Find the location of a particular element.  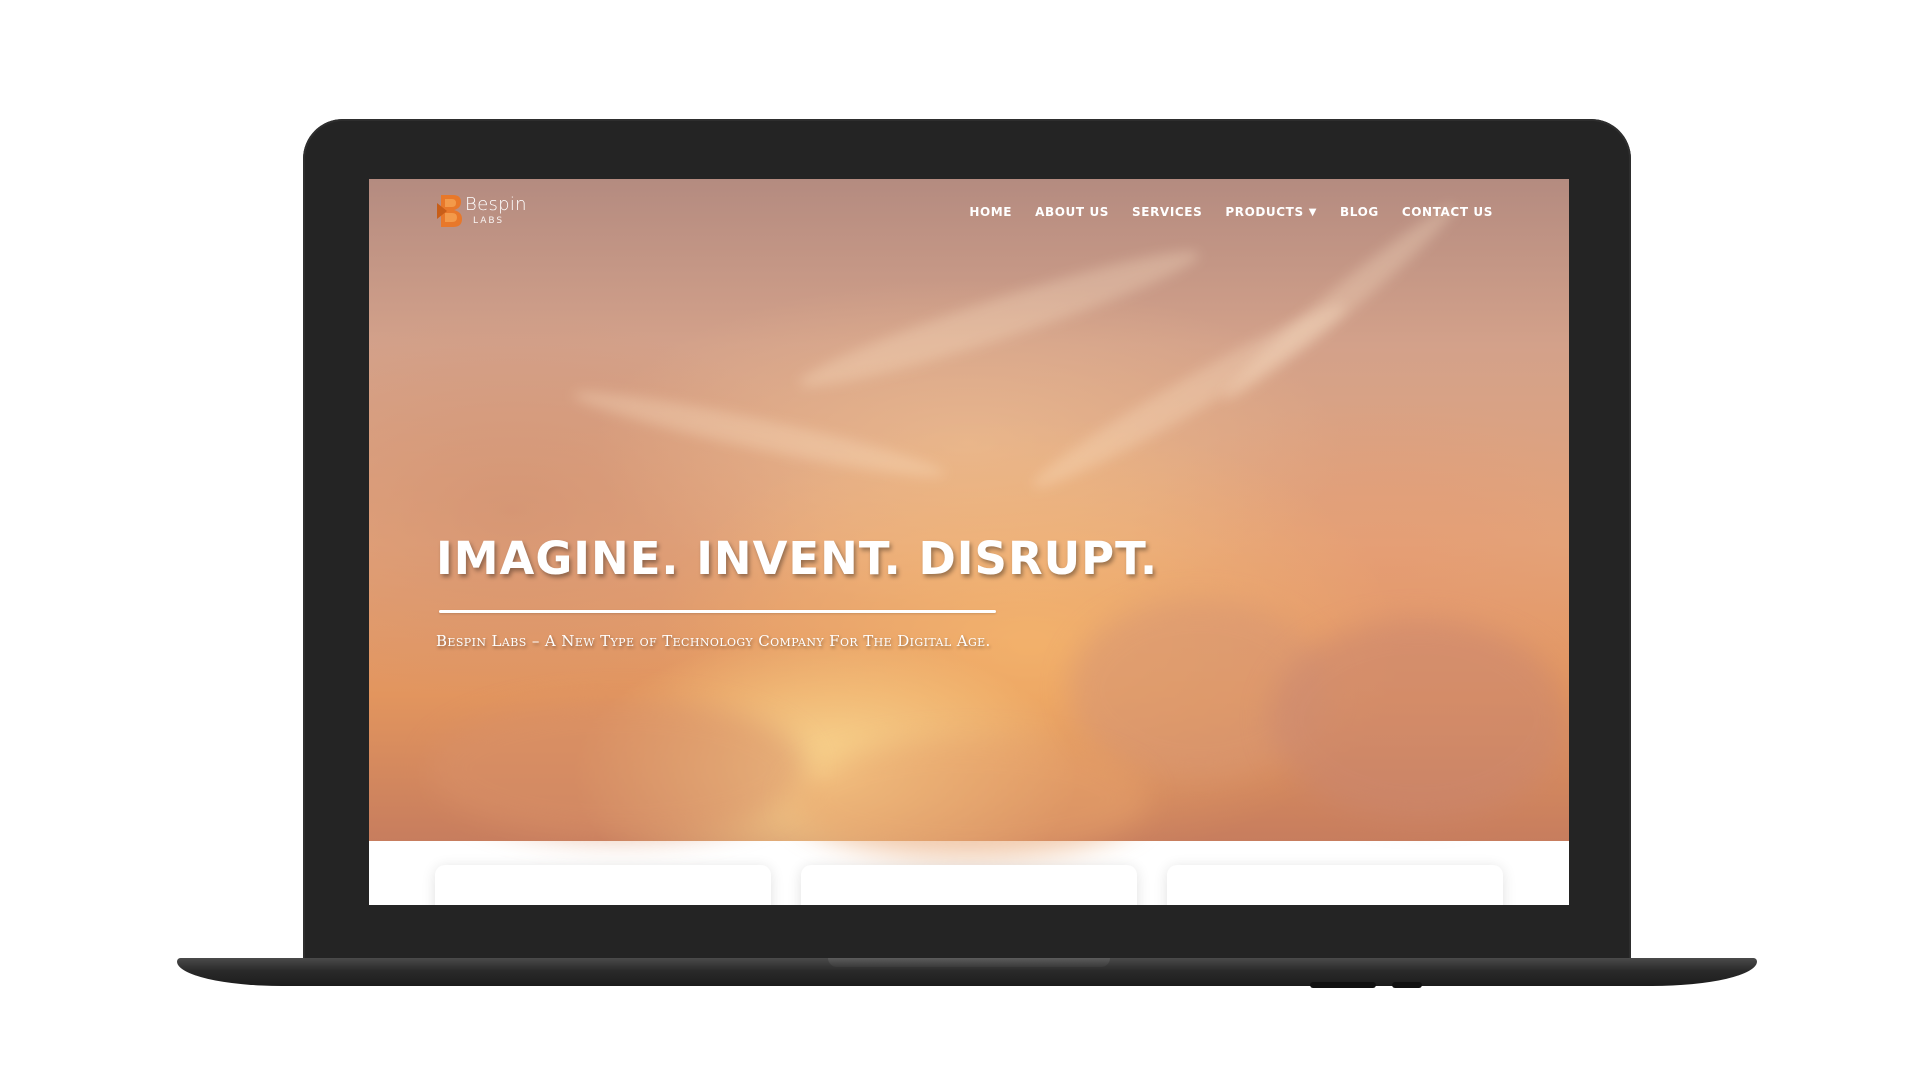

nav-item-products: PRODUCTS ▼ is located at coordinates (1271, 212).